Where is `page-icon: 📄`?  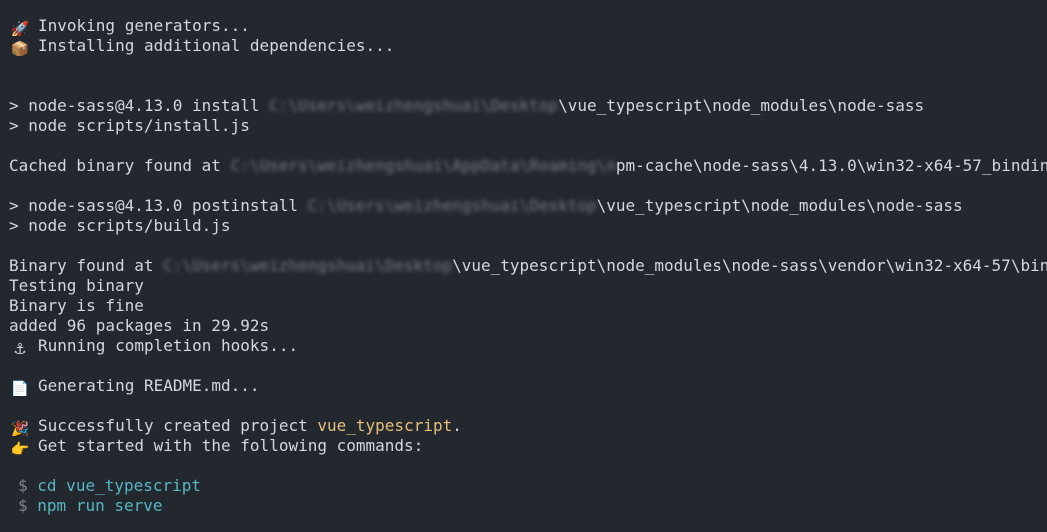 page-icon: 📄 is located at coordinates (20, 388).